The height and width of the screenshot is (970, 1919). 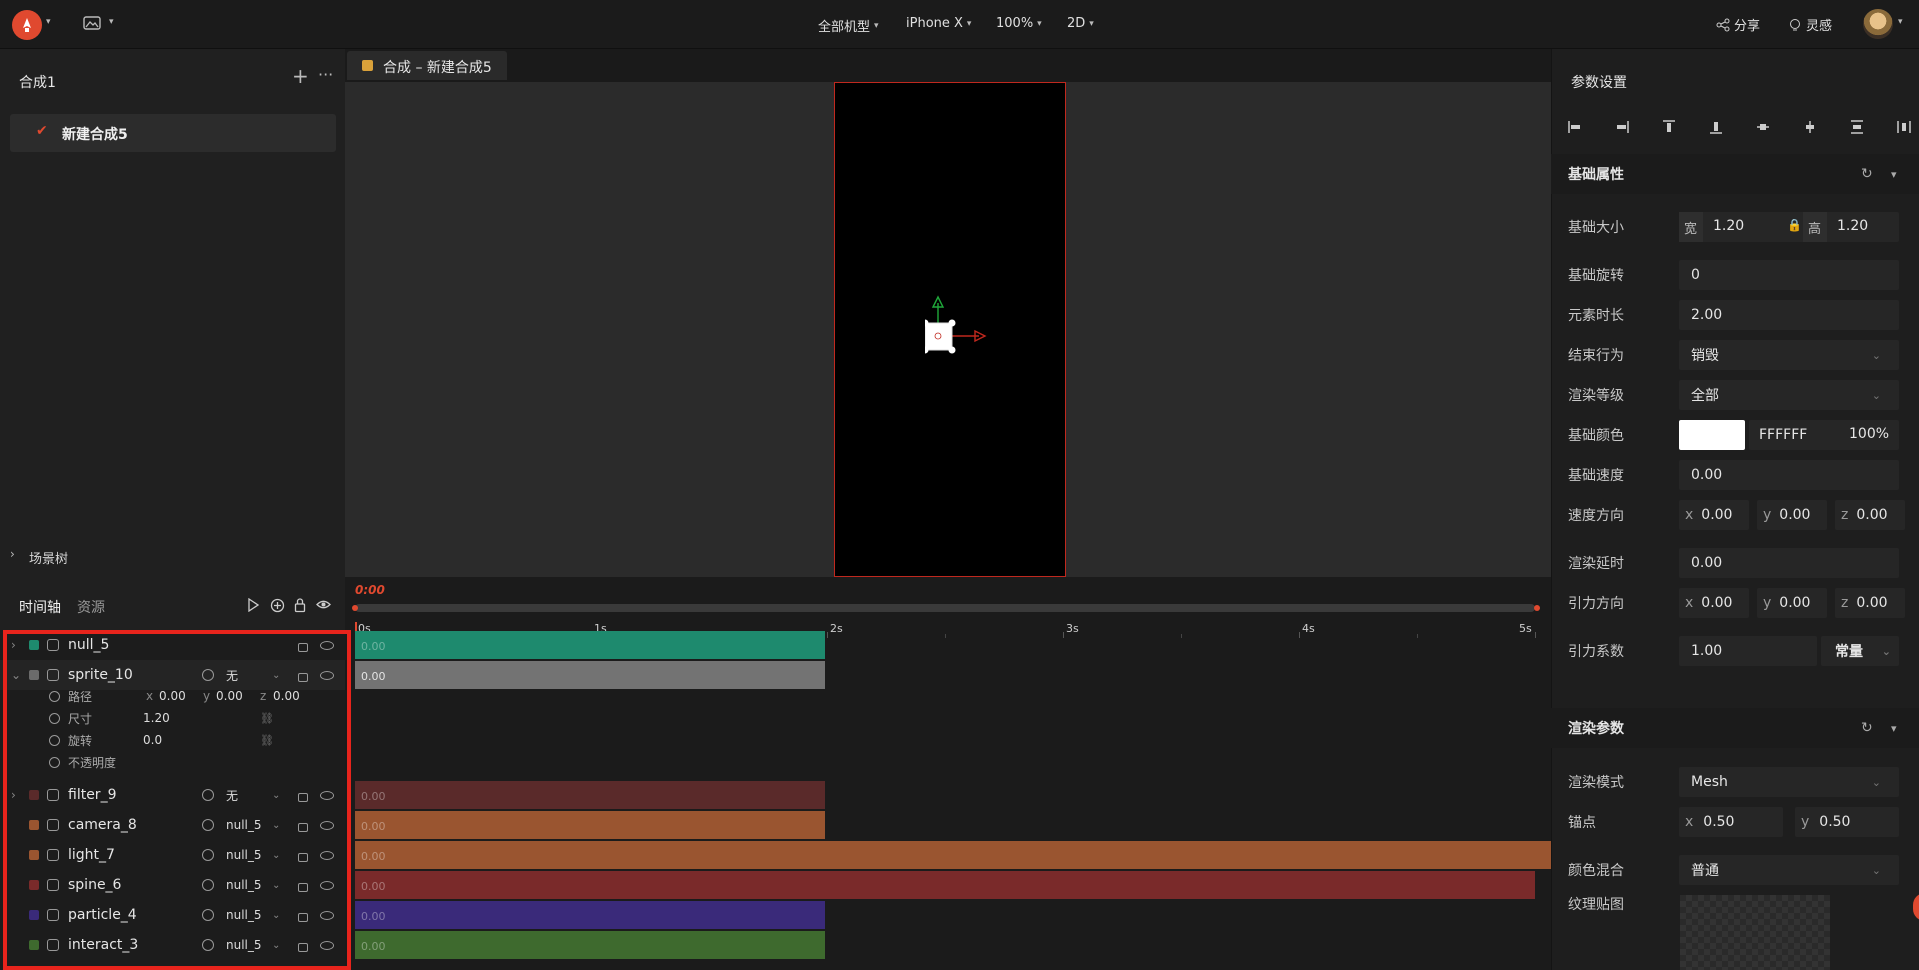 I want to click on prop-x-value: 0.00, so click(x=172, y=696).